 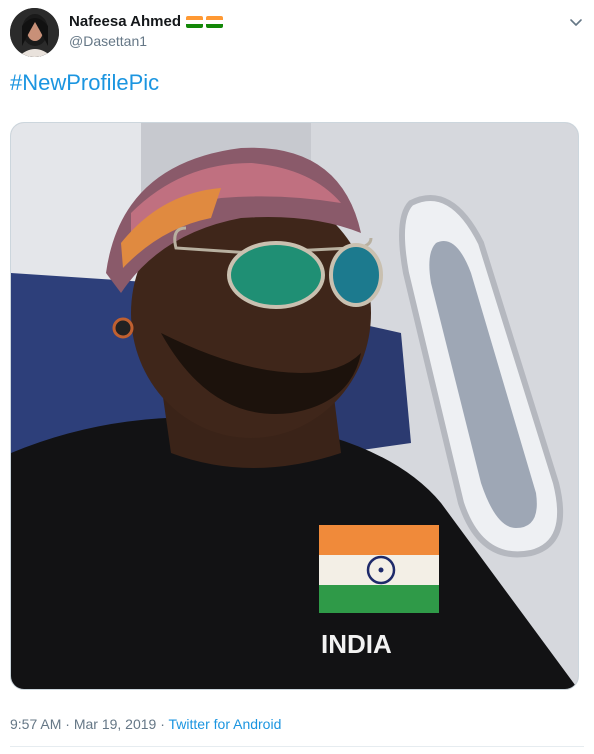 What do you see at coordinates (84, 83) in the screenshot?
I see `hashtag-link: #NewProfilePic` at bounding box center [84, 83].